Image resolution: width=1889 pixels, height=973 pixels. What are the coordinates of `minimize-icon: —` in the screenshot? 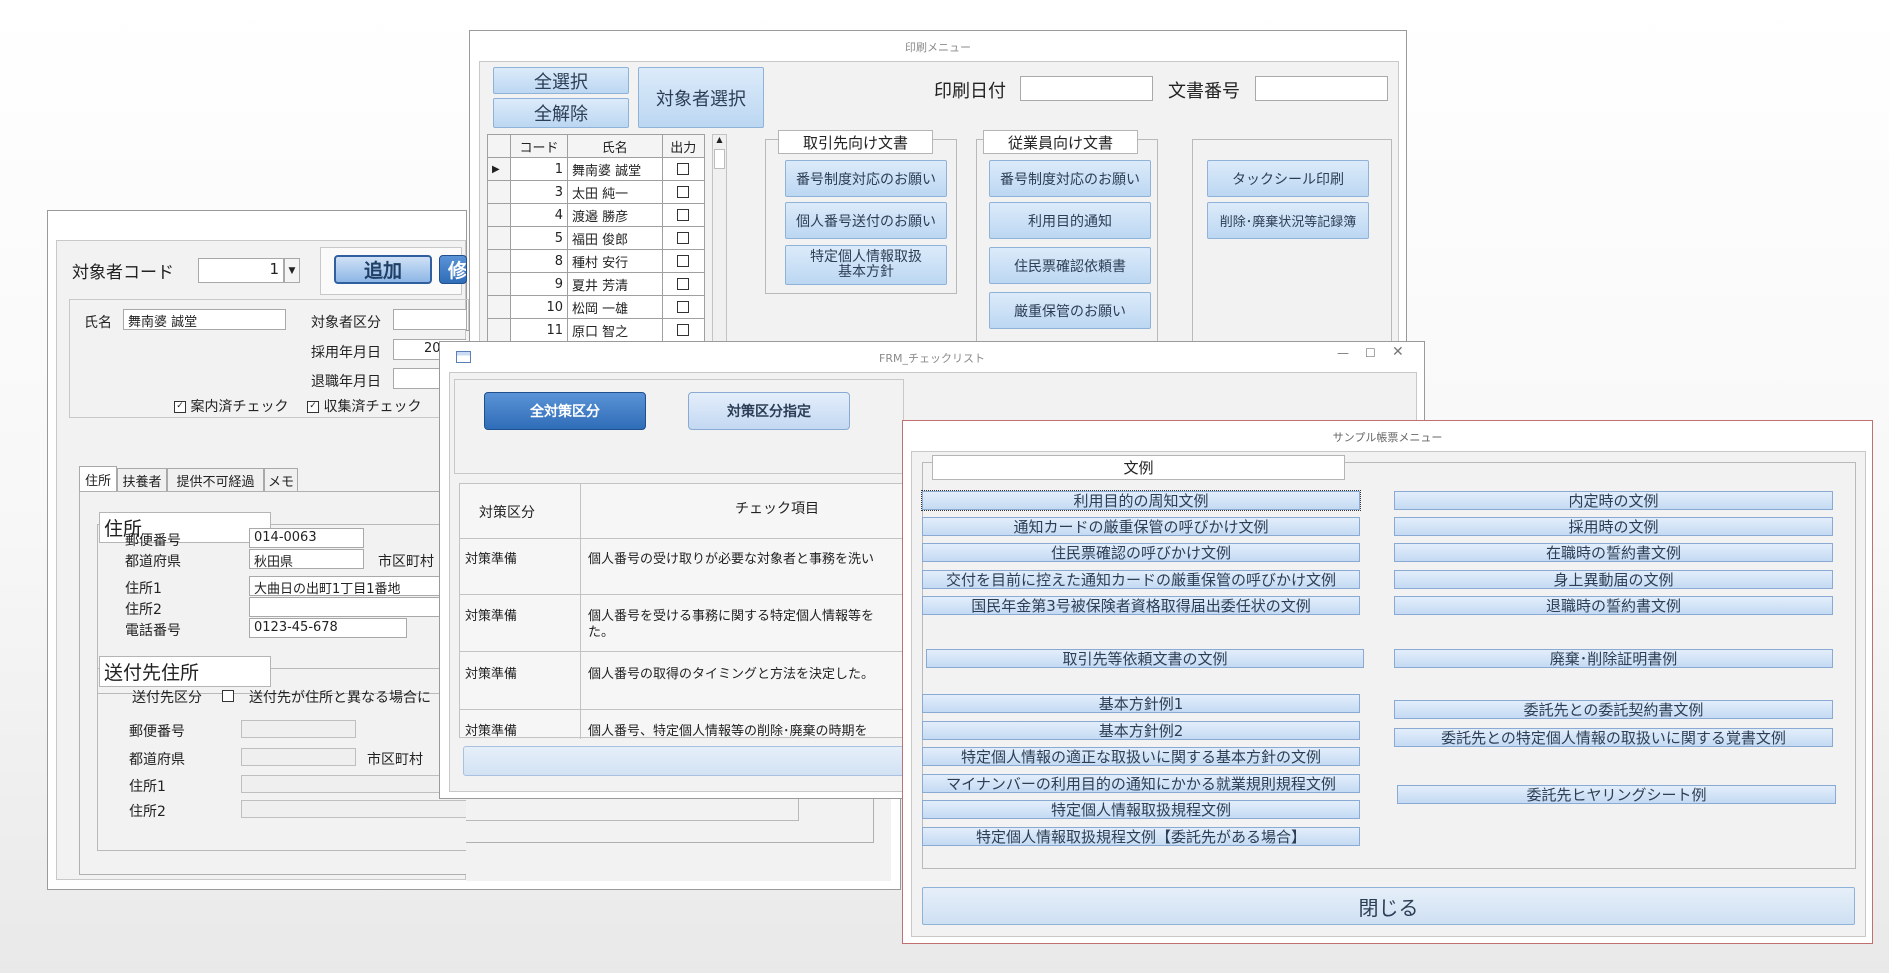 It's located at (1343, 353).